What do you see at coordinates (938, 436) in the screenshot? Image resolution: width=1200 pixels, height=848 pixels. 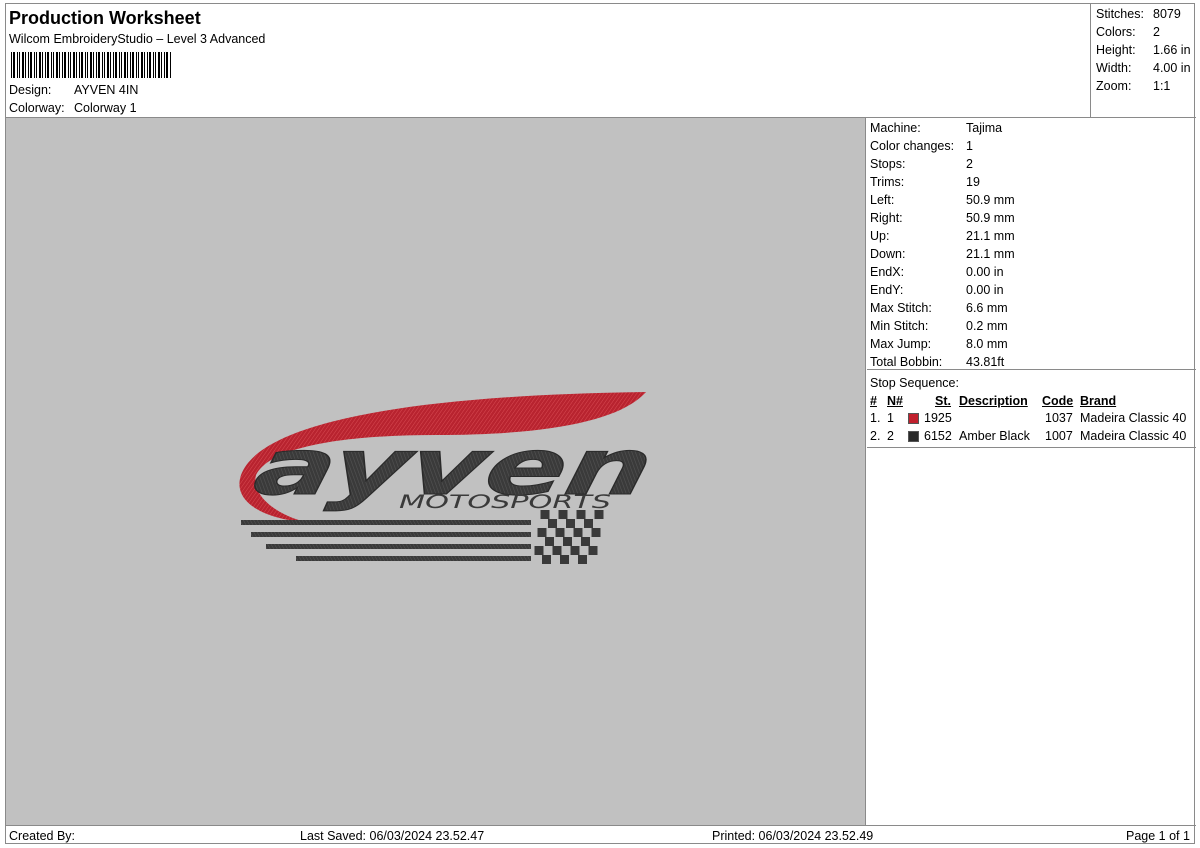 I see `row-stitches: 6152` at bounding box center [938, 436].